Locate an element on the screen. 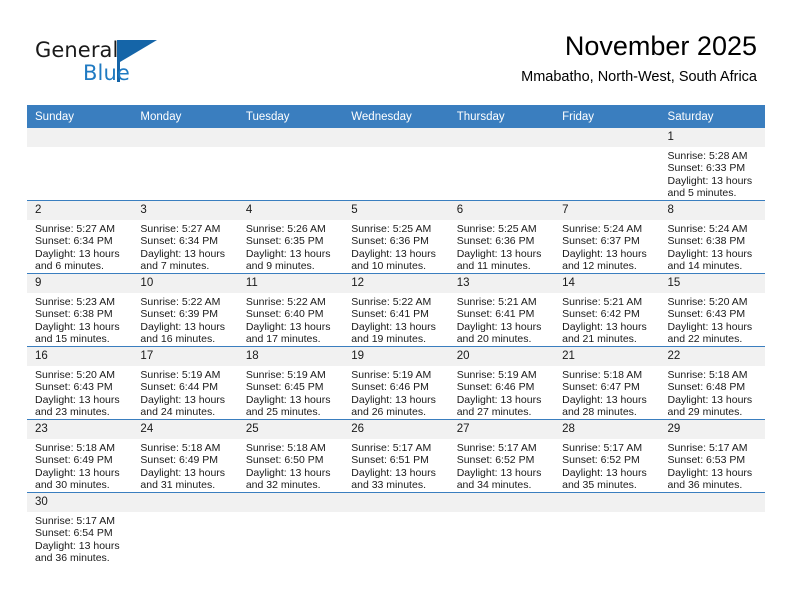 The image size is (792, 612). day-number: 17 is located at coordinates (185, 356).